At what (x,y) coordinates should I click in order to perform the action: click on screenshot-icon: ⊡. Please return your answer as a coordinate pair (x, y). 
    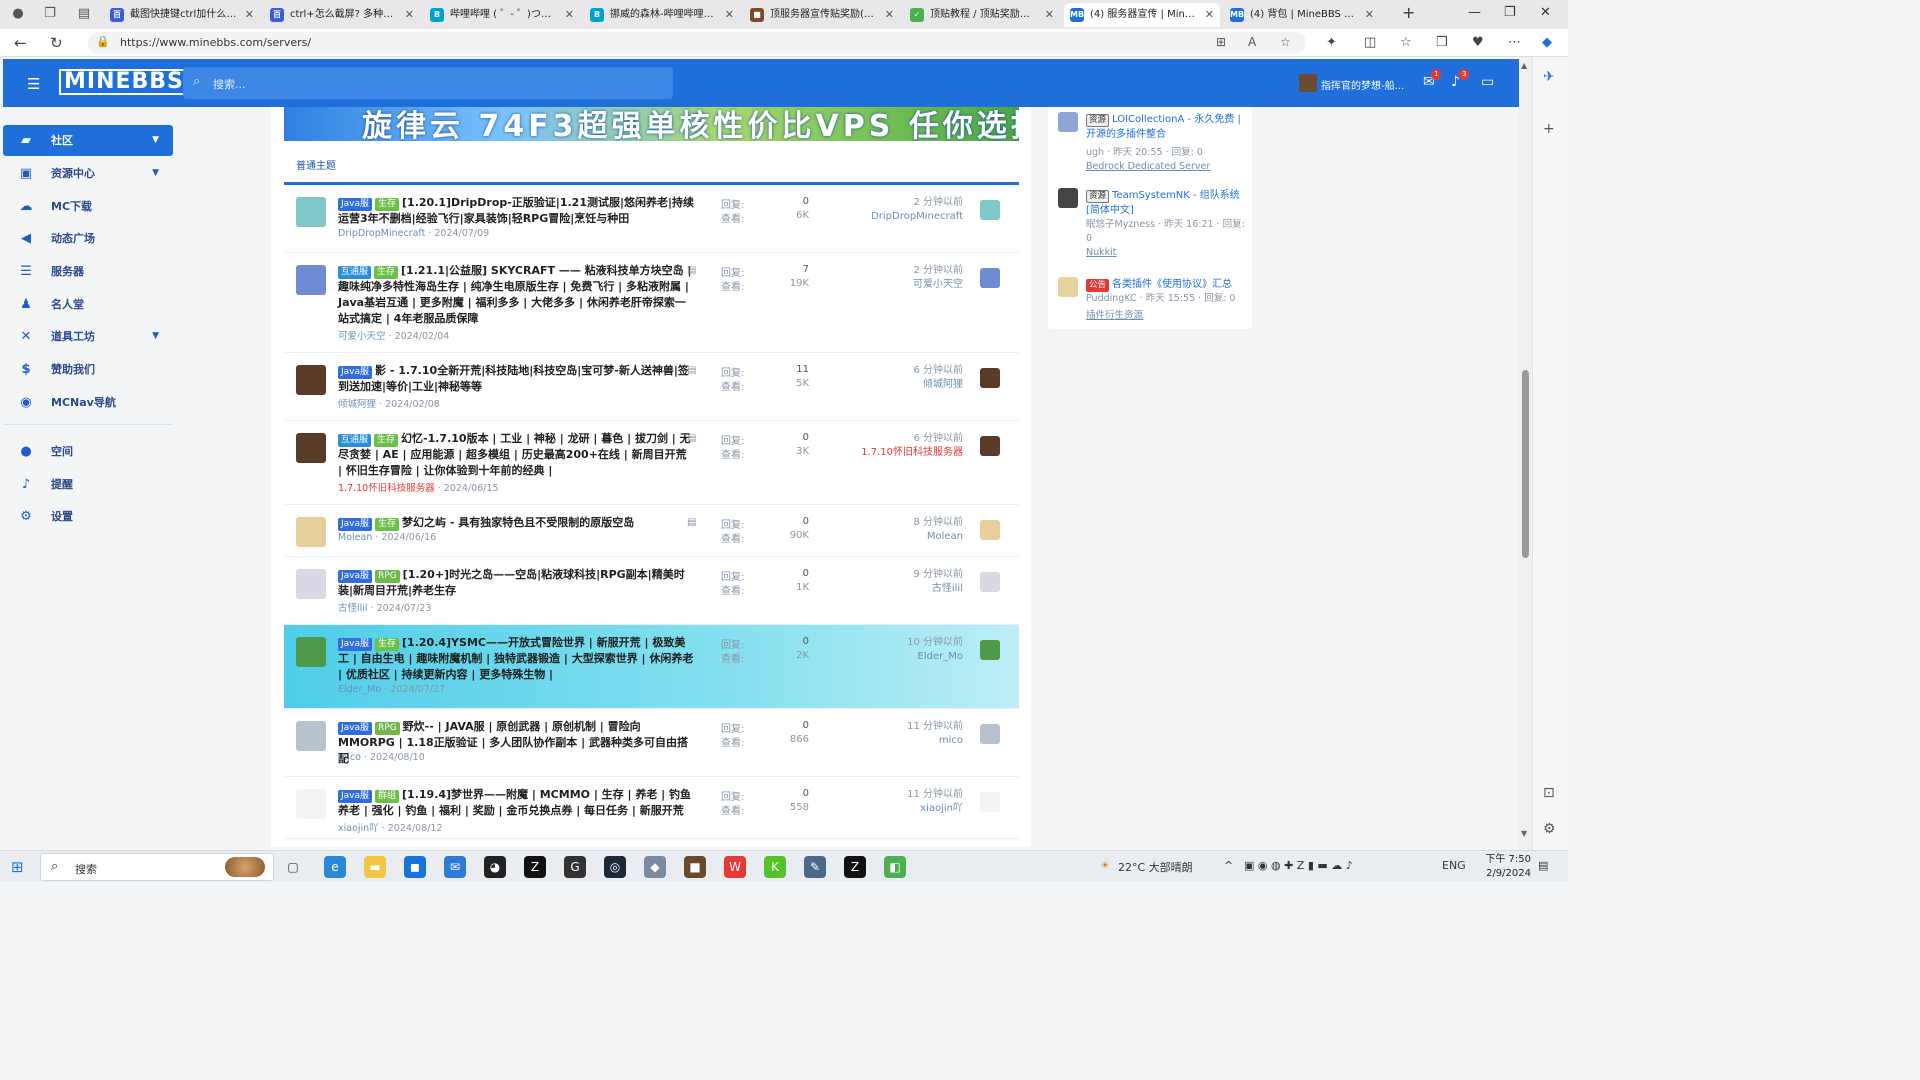
    Looking at the image, I should click on (1549, 793).